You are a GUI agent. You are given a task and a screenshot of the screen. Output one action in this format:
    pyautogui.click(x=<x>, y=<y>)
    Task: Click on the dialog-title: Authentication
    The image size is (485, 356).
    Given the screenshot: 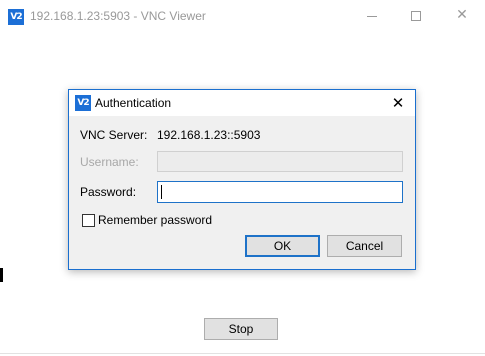 What is the action you would take?
    pyautogui.click(x=133, y=103)
    